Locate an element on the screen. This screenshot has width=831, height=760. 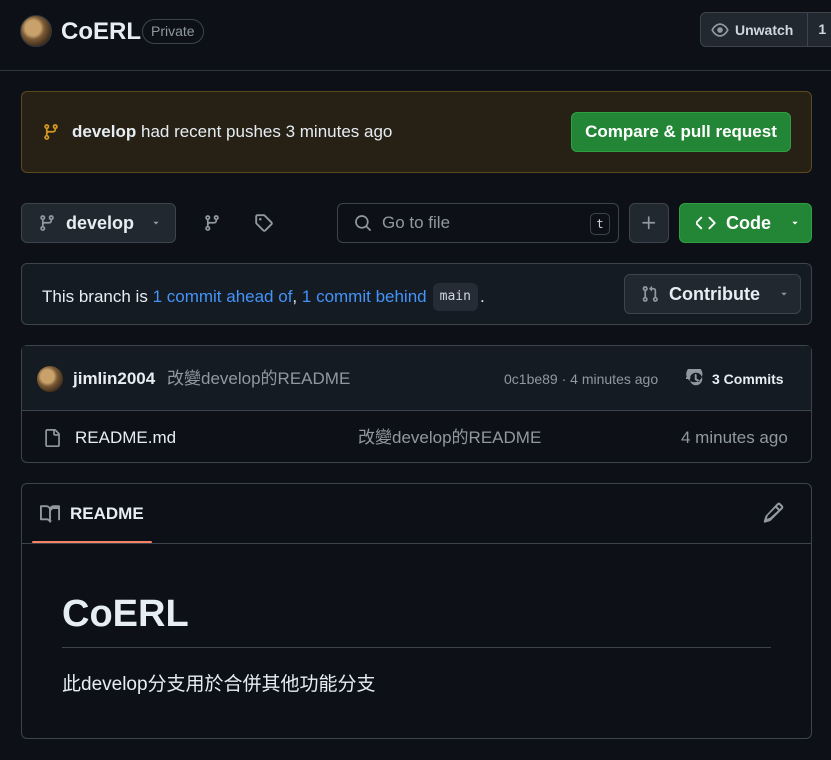
edit-readme-button is located at coordinates (773, 513).